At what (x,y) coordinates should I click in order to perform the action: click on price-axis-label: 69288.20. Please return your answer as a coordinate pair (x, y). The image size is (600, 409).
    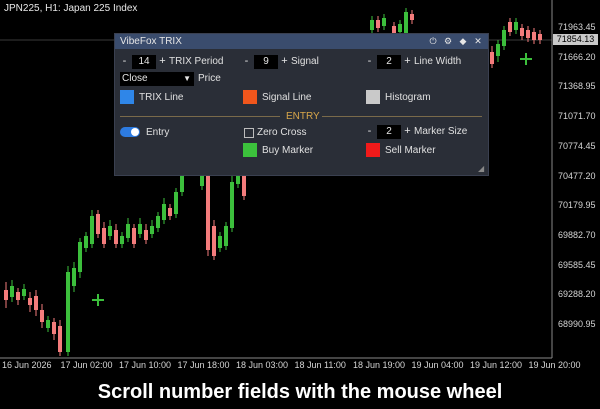
    Looking at the image, I should click on (577, 294).